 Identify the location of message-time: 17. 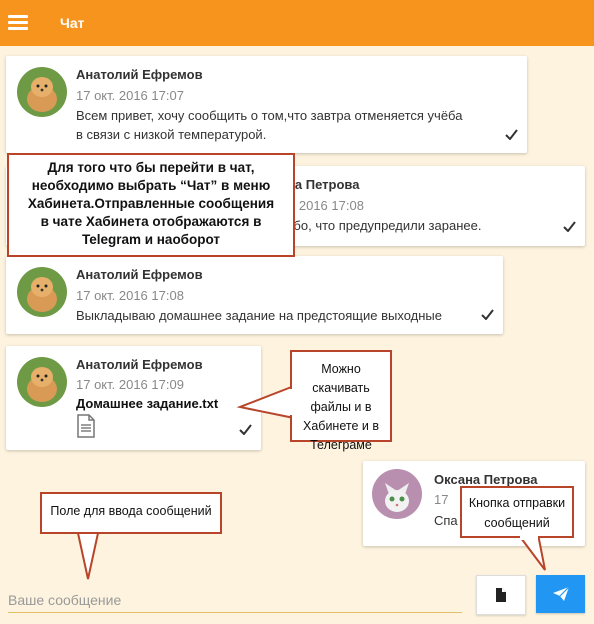
(441, 499).